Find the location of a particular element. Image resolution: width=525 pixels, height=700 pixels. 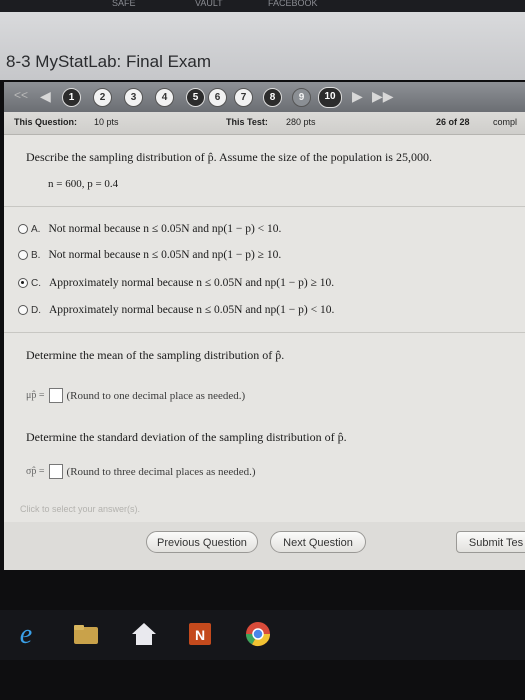

question-2: 2 is located at coordinates (102, 97).